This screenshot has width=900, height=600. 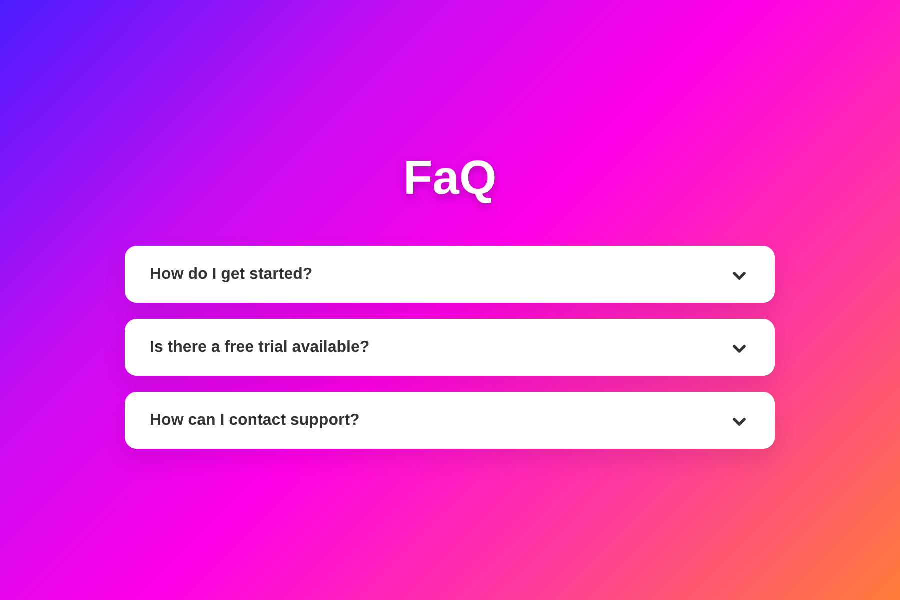 I want to click on faq-question: How can I contact support?, so click(x=450, y=420).